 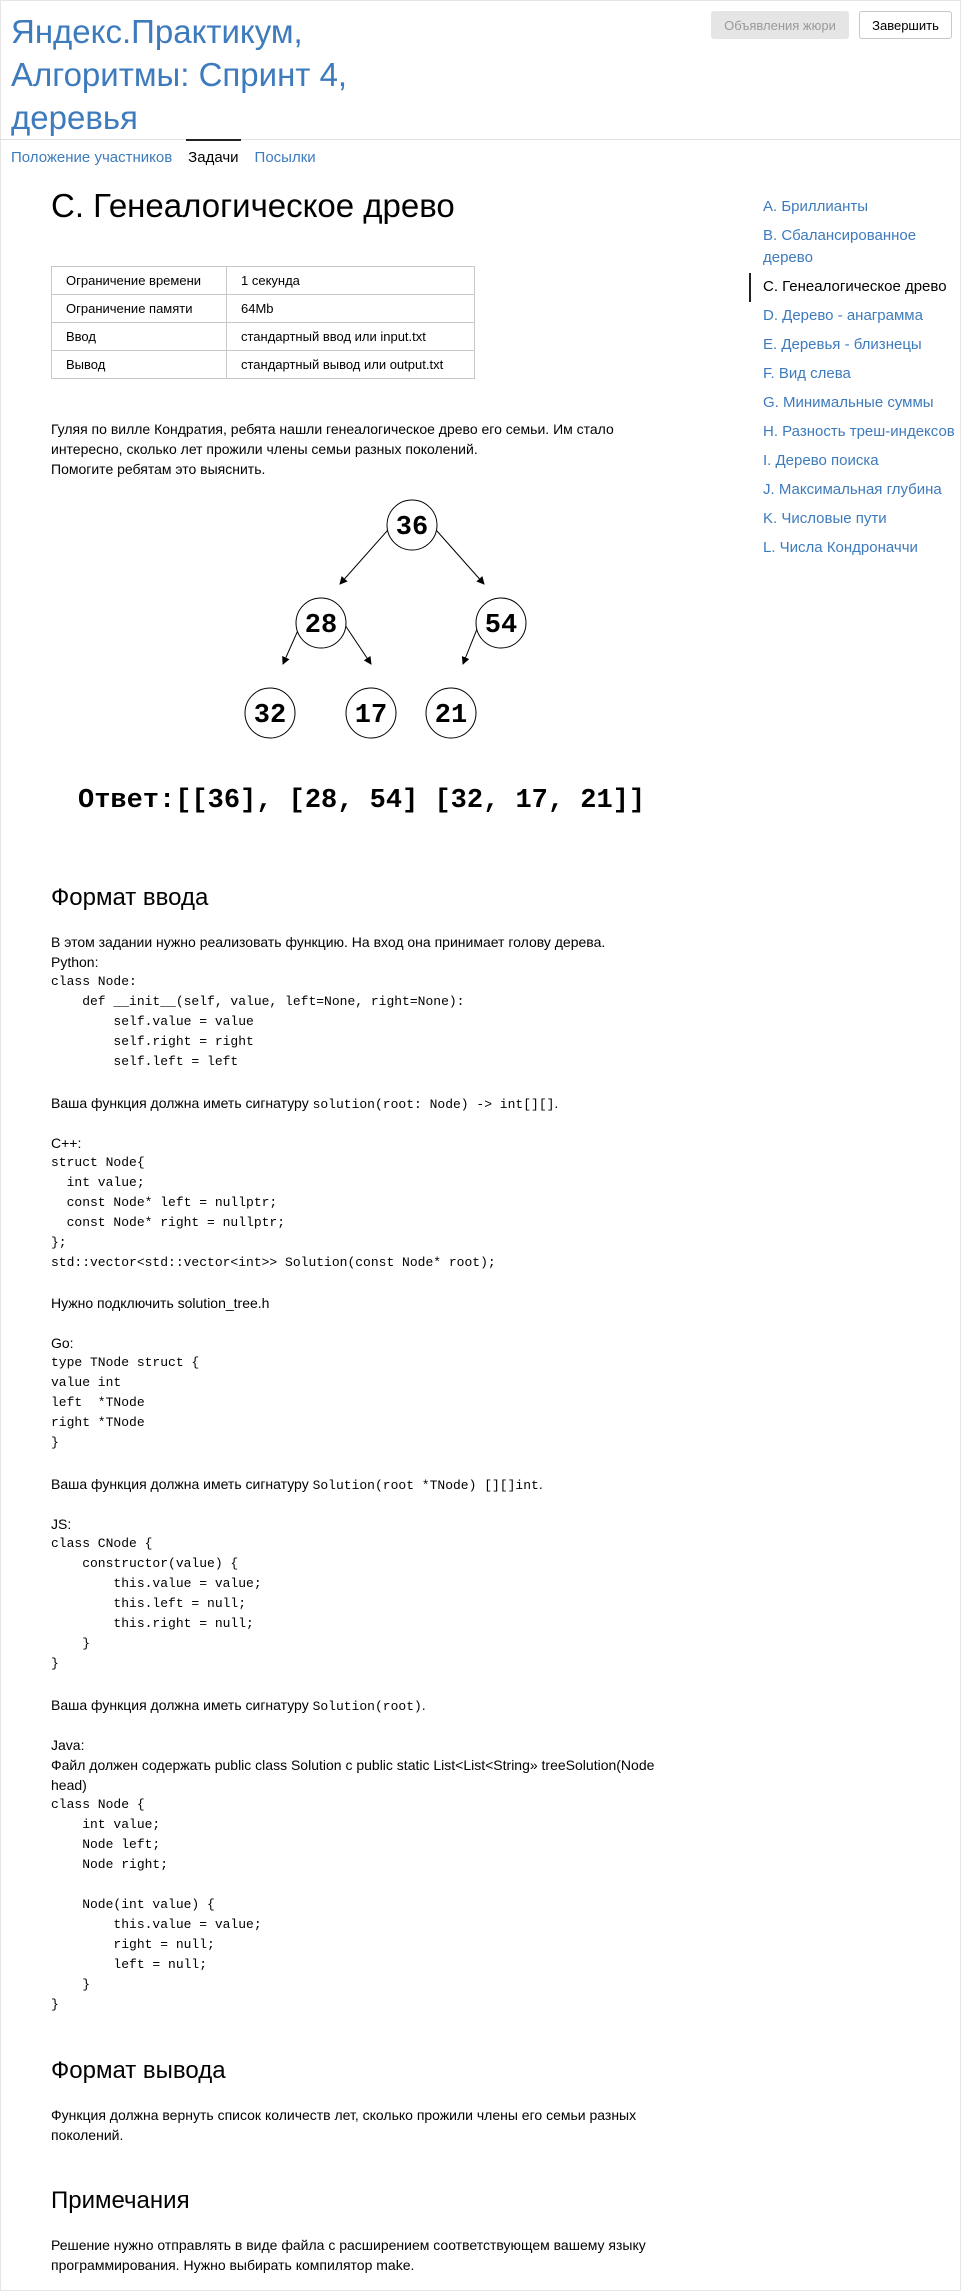 I want to click on table-row: Ограничение времени 1 секунда, so click(x=263, y=280).